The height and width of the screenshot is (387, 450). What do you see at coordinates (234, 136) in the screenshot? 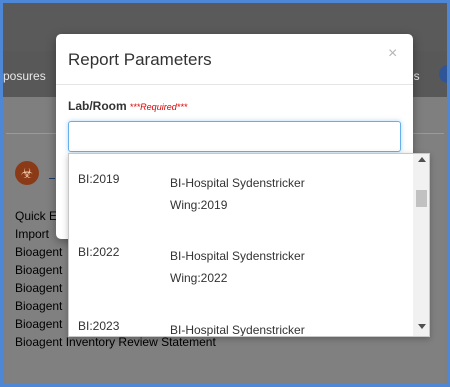
I see `lab-room-input` at bounding box center [234, 136].